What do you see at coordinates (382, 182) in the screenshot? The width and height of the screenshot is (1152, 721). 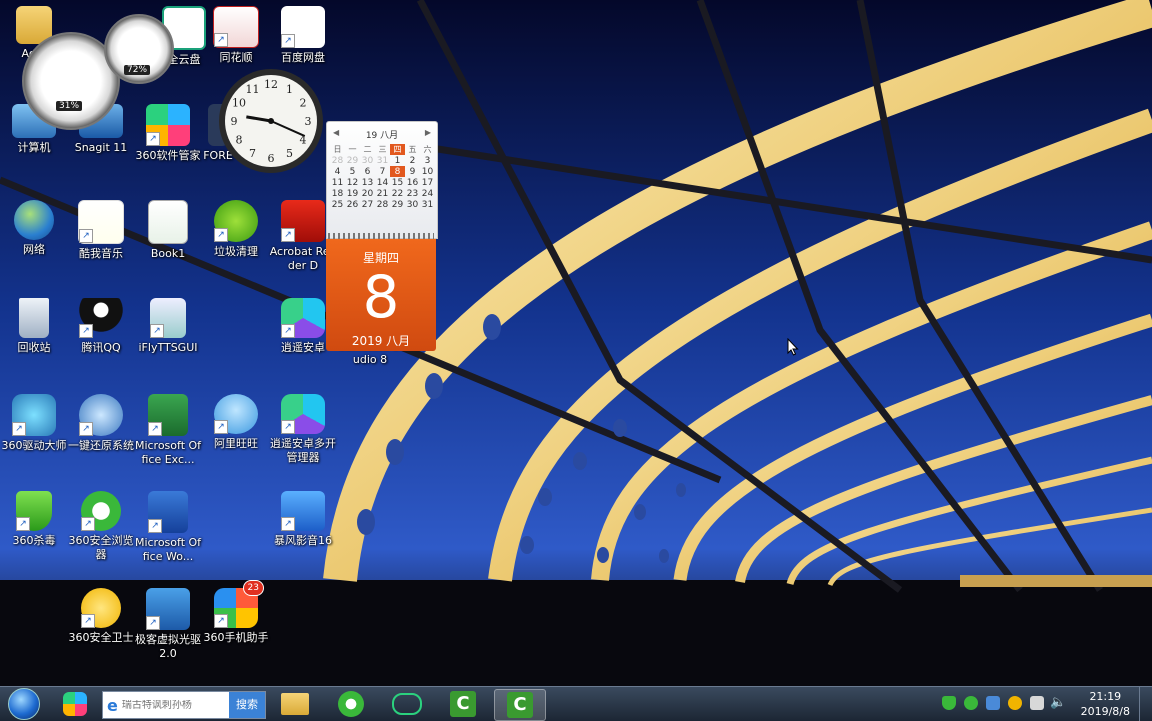 I see `calendar-day-cell: 14` at bounding box center [382, 182].